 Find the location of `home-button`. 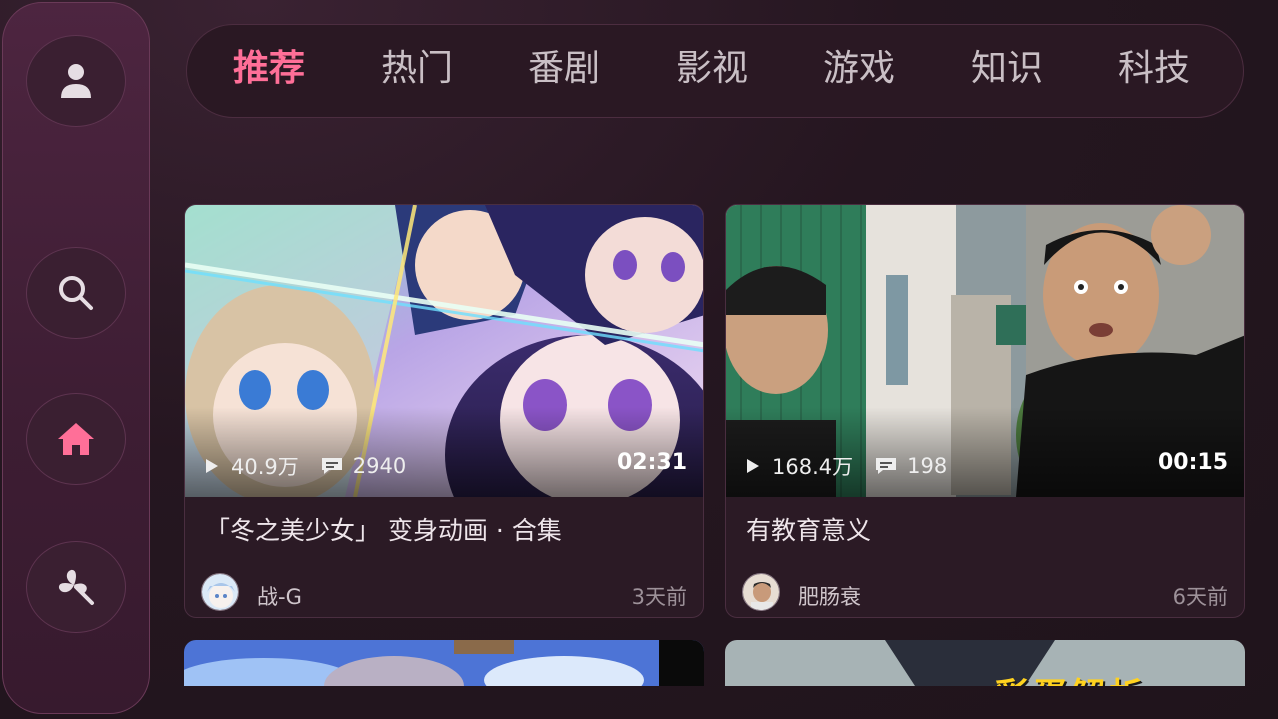

home-button is located at coordinates (76, 439).